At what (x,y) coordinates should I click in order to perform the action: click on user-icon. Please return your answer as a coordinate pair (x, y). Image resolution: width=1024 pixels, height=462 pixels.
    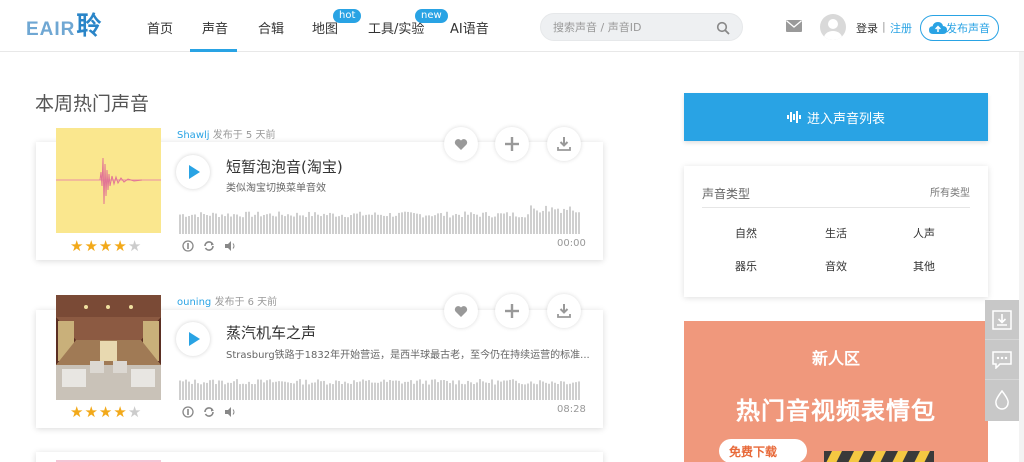
    Looking at the image, I should click on (833, 29).